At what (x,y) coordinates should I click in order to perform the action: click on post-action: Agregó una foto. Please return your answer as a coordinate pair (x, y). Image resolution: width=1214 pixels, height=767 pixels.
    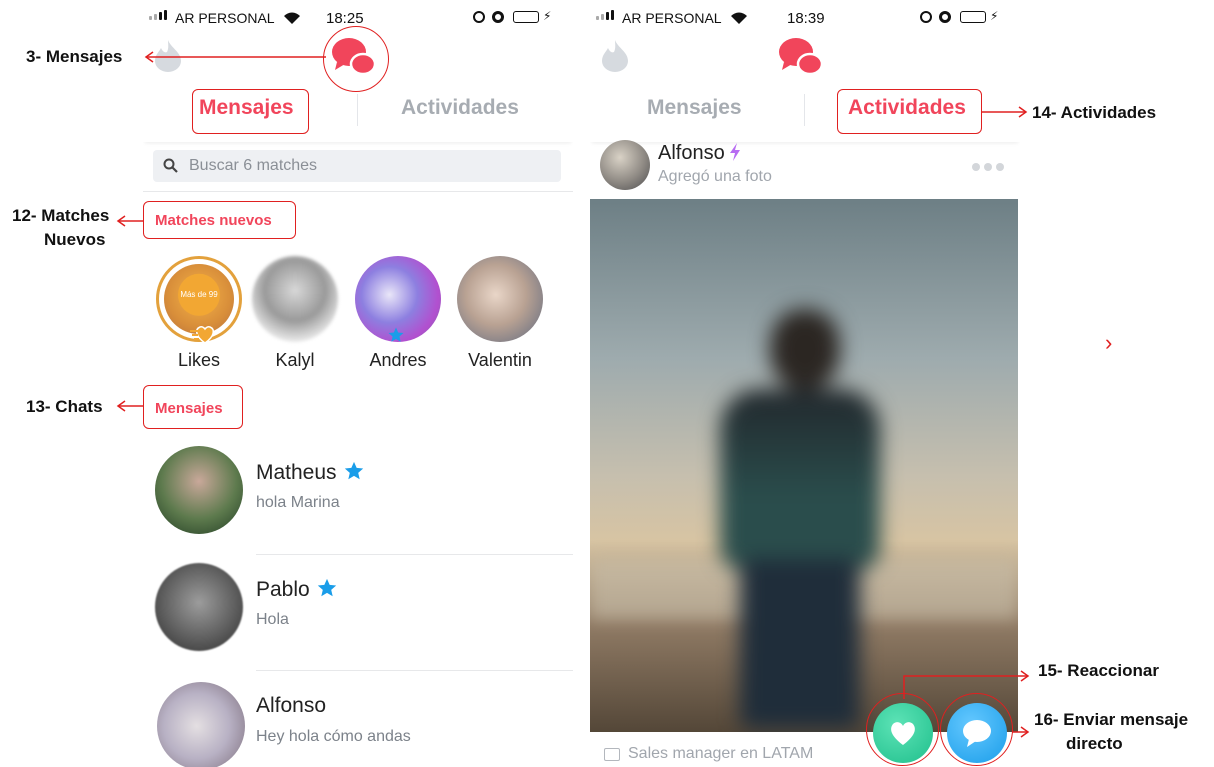
    Looking at the image, I should click on (715, 176).